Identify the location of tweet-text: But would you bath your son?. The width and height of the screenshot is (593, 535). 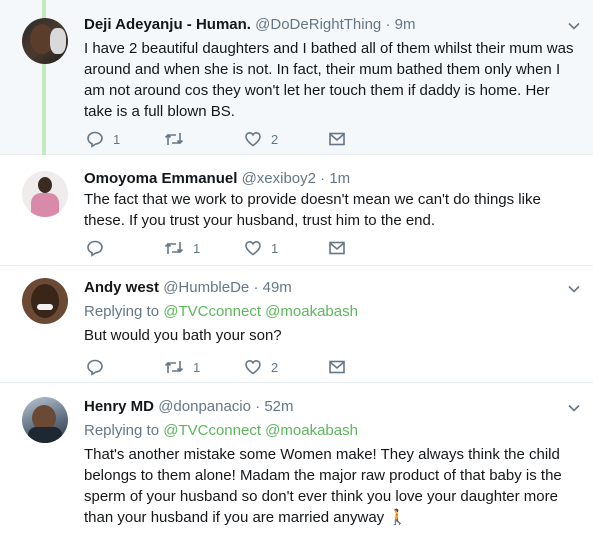
(183, 335).